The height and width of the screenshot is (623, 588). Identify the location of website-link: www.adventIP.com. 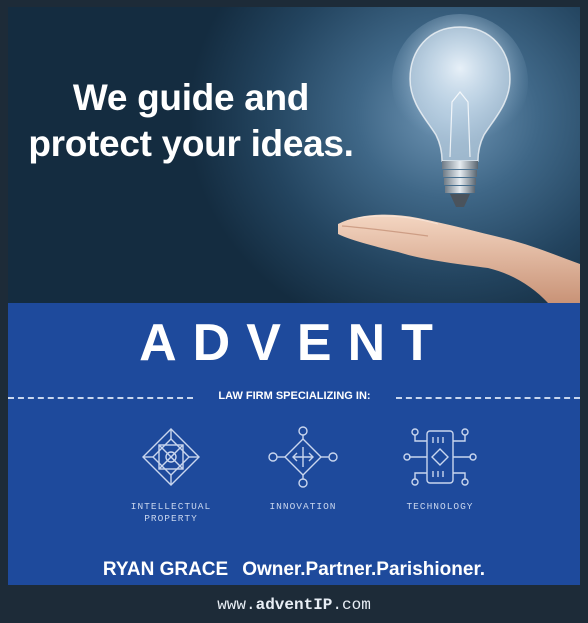
(294, 605).